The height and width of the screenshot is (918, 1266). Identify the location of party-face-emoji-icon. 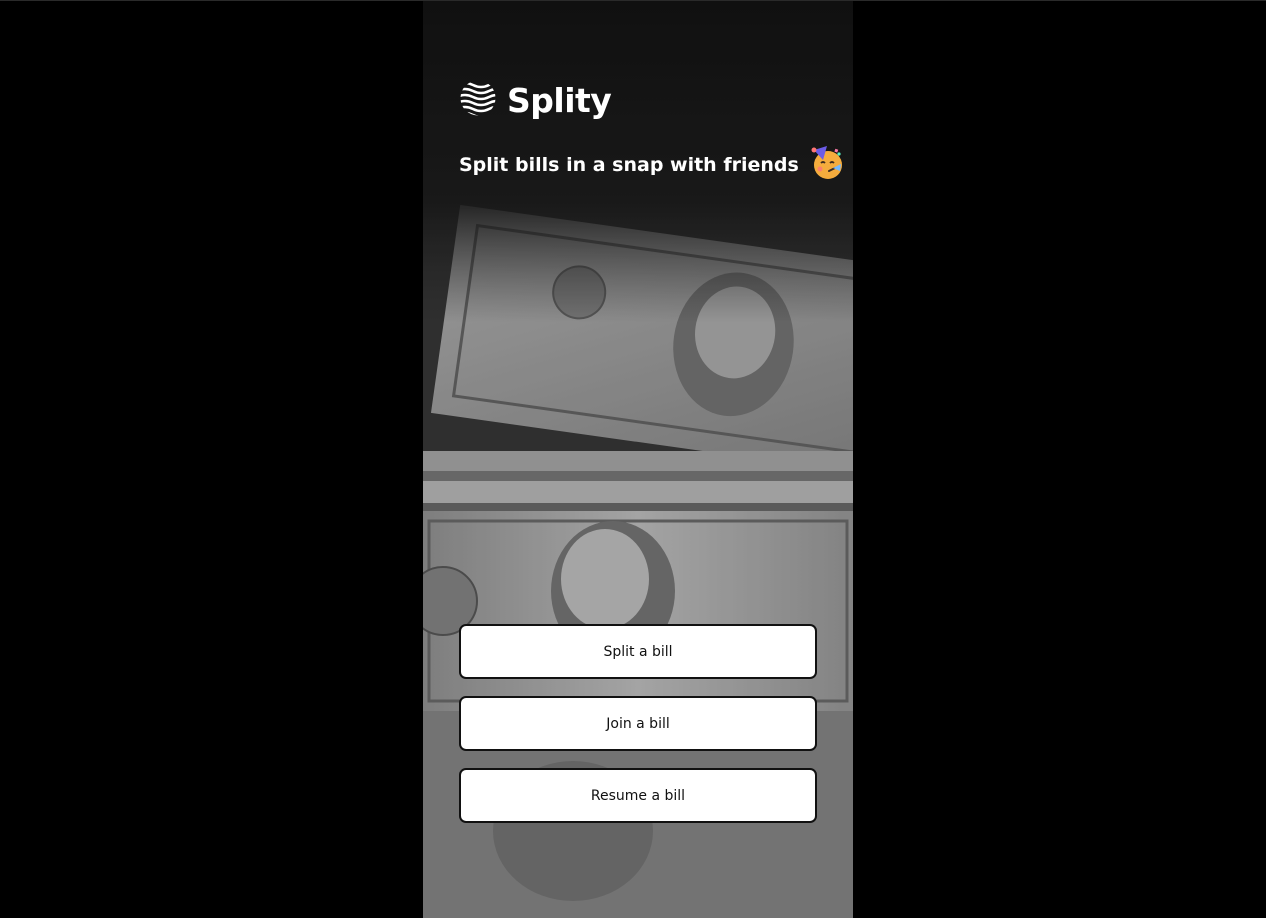
(827, 164).